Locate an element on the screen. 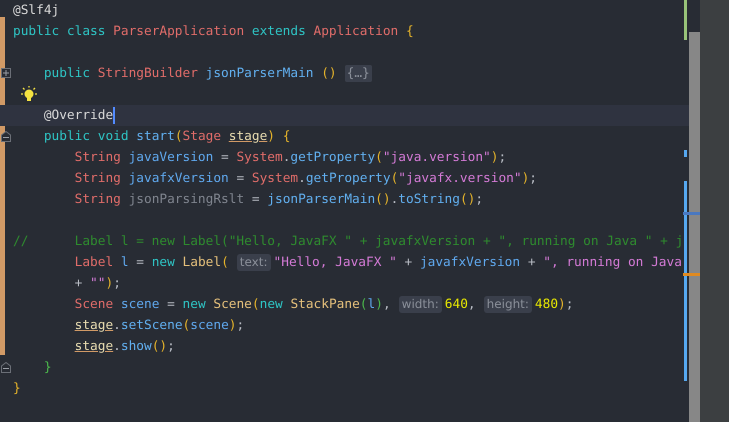 The width and height of the screenshot is (729, 422). code-token: setScene is located at coordinates (151, 325).